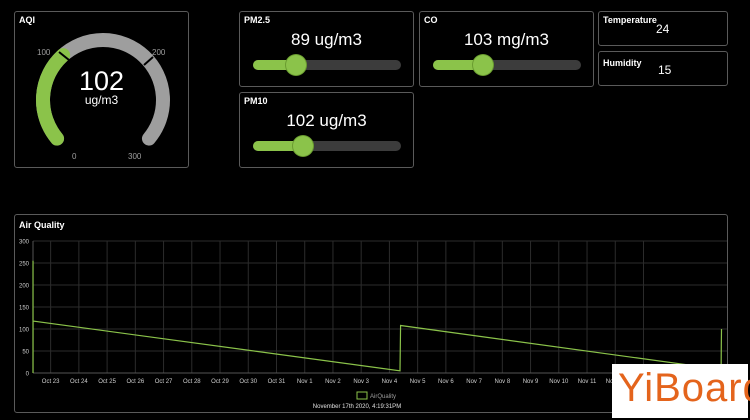 Image resolution: width=750 pixels, height=420 pixels. What do you see at coordinates (502, 382) in the screenshot?
I see `x-tick-label: Nov 8` at bounding box center [502, 382].